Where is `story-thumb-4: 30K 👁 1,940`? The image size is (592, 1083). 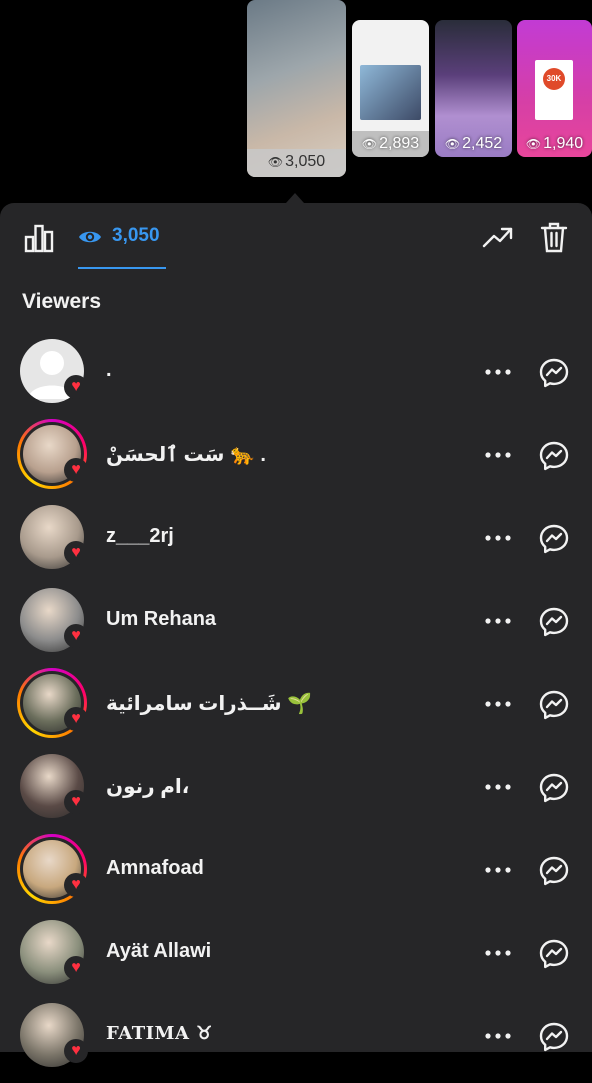
story-thumb-4: 30K 👁 1,940 is located at coordinates (554, 88).